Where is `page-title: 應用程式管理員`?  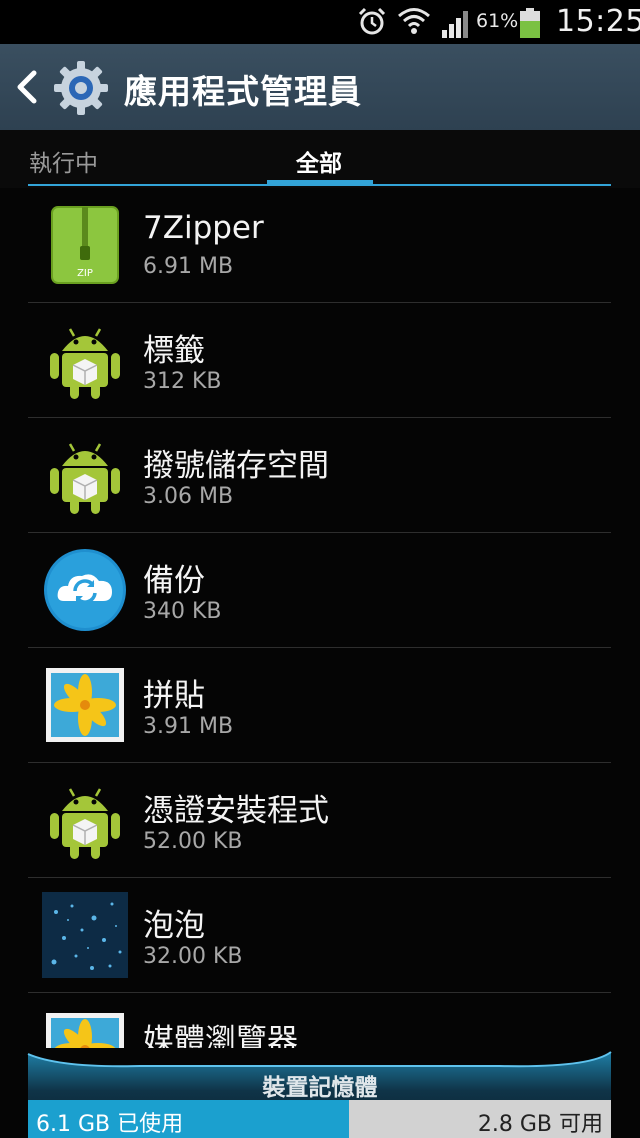 page-title: 應用程式管理員 is located at coordinates (243, 91).